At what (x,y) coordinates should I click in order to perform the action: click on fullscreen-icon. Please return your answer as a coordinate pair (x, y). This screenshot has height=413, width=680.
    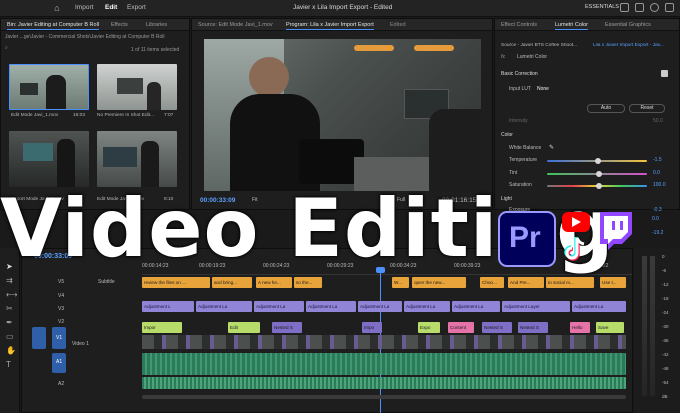
    Looking at the image, I should click on (669, 7).